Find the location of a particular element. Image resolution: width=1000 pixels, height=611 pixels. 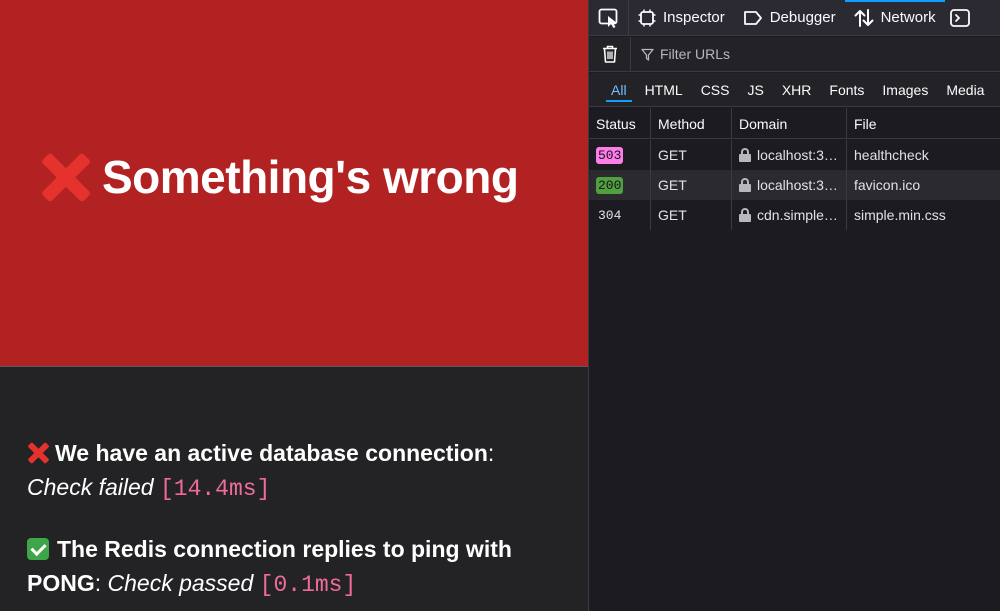

file-cell: simple.min.css is located at coordinates (900, 215).